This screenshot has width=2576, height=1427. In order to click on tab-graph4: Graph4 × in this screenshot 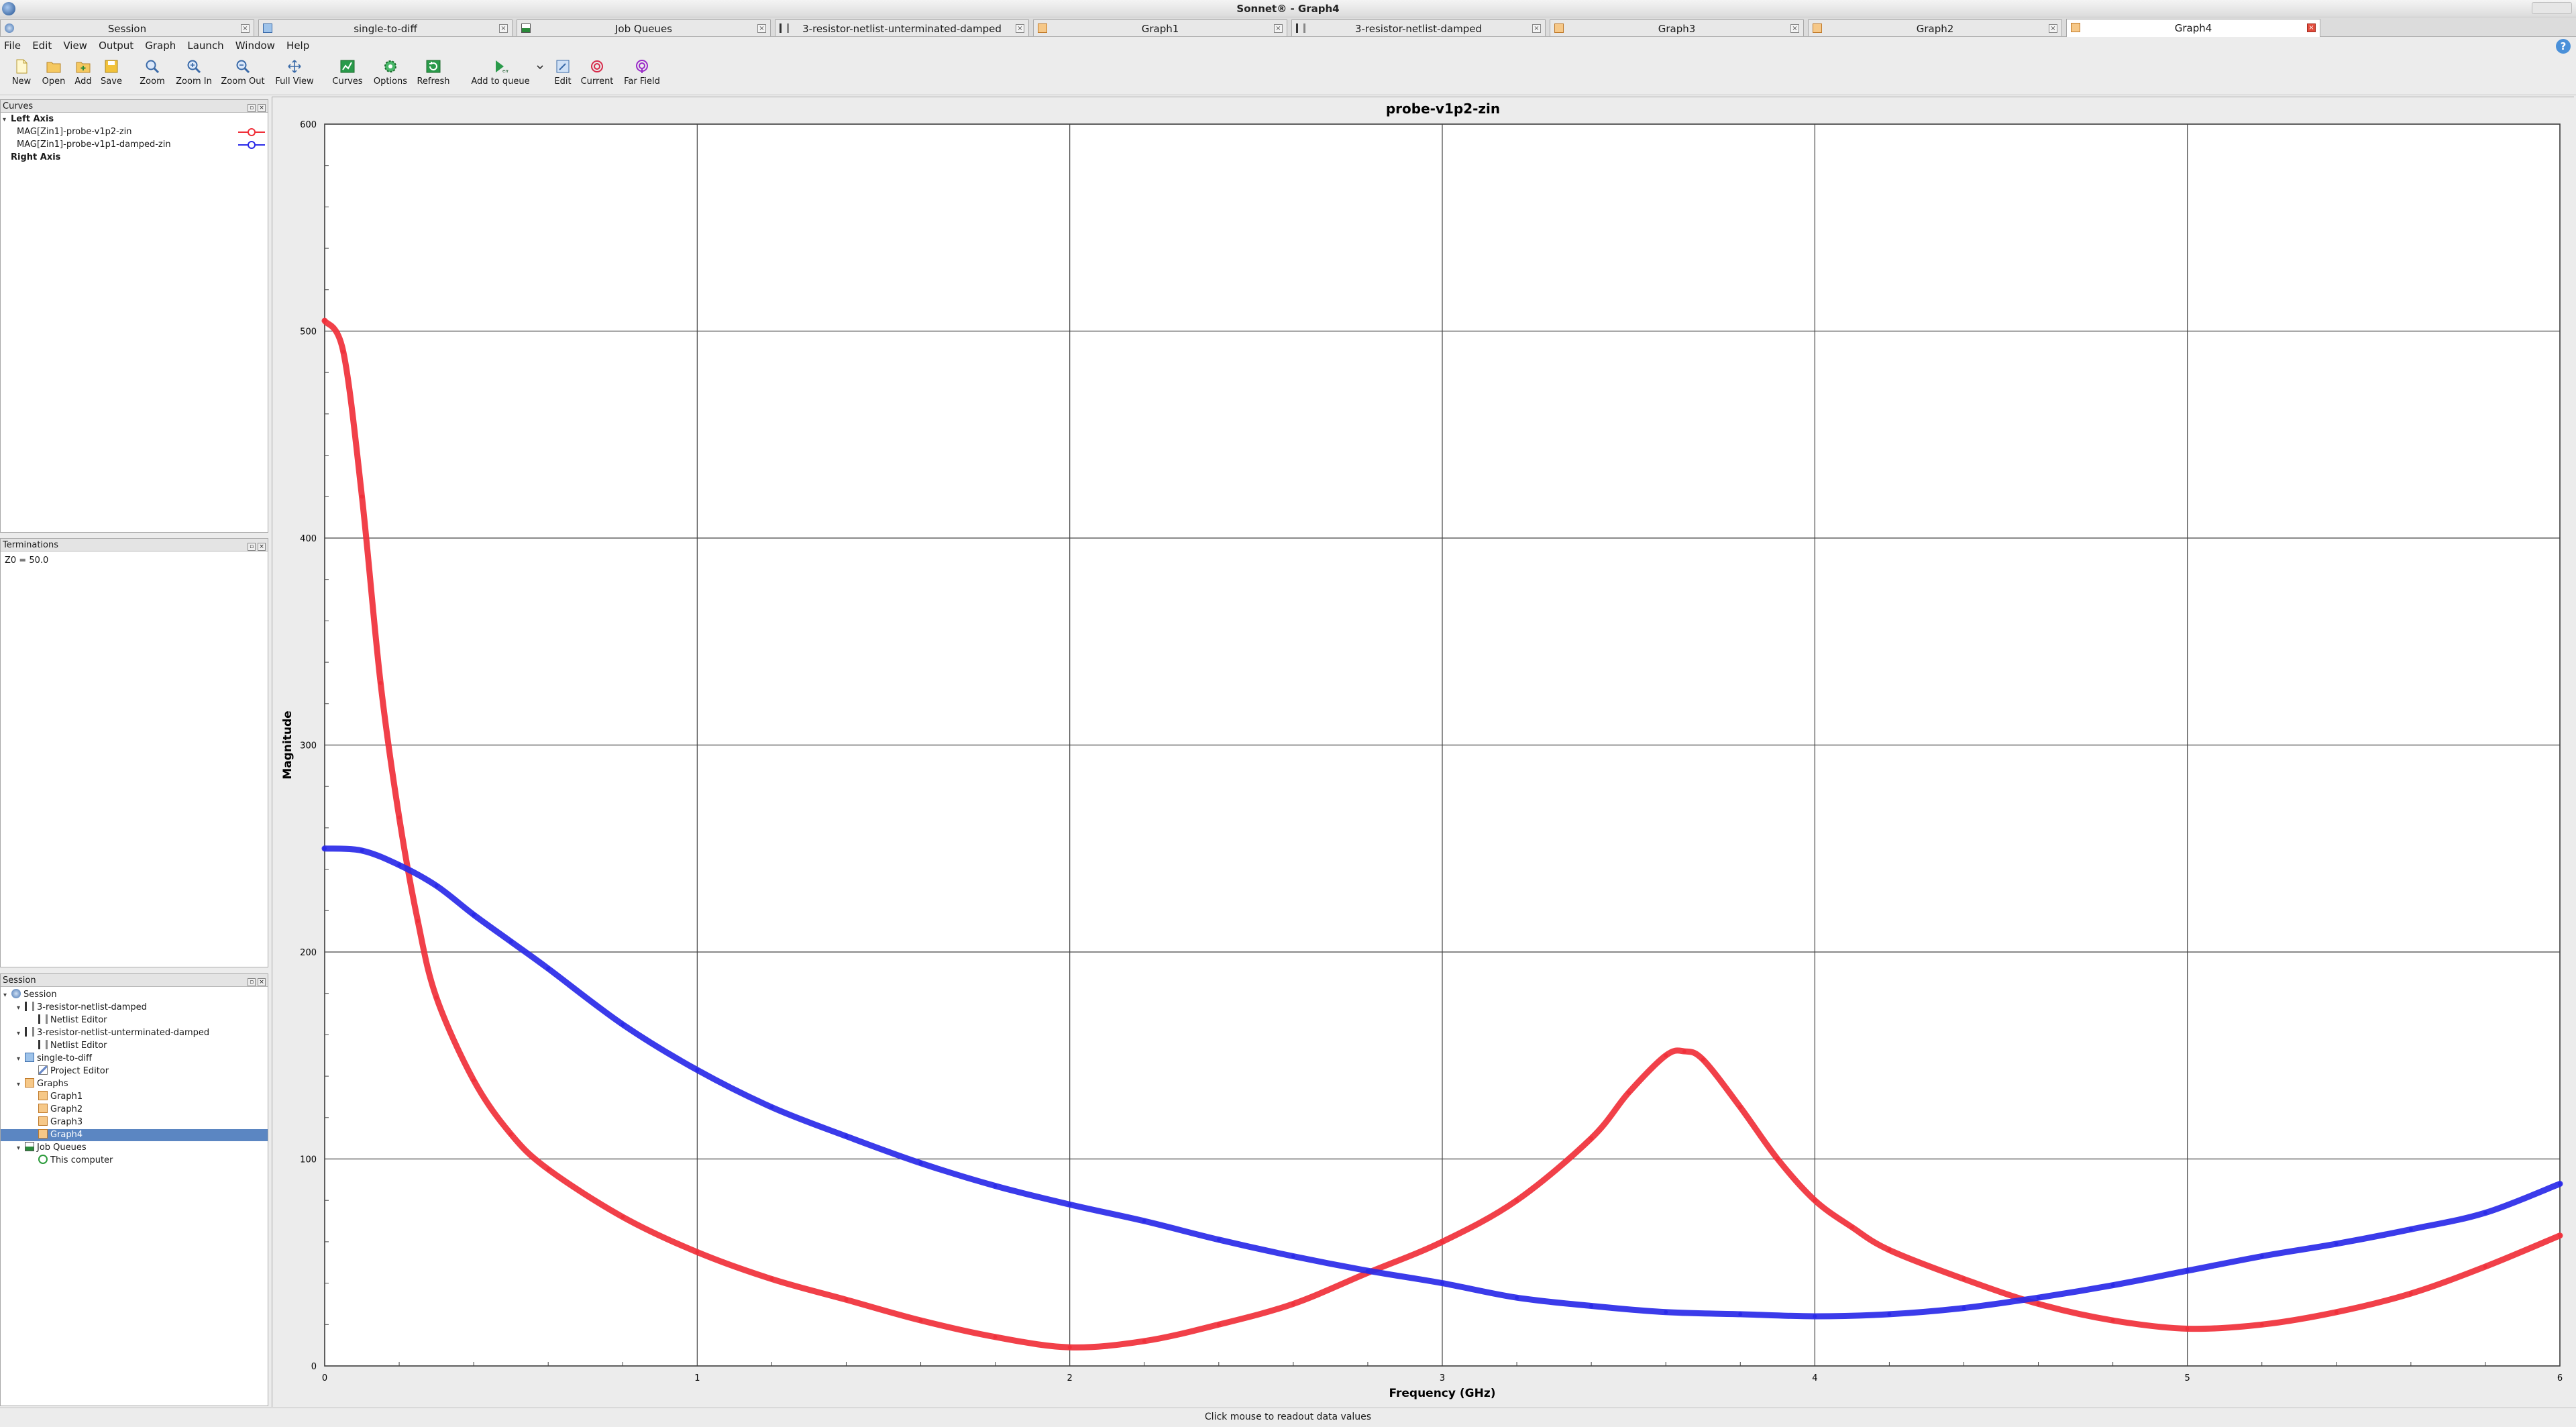, I will do `click(2193, 28)`.